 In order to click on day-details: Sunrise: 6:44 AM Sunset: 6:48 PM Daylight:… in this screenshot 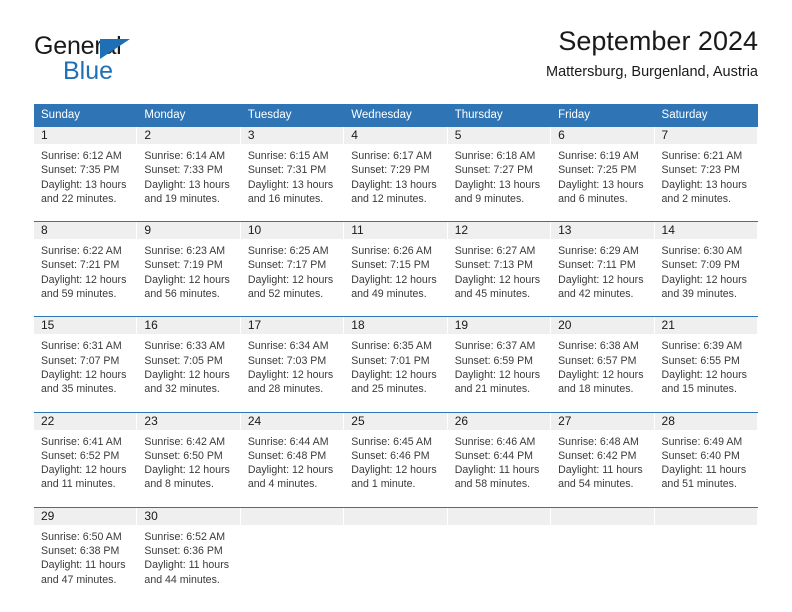, I will do `click(292, 464)`.